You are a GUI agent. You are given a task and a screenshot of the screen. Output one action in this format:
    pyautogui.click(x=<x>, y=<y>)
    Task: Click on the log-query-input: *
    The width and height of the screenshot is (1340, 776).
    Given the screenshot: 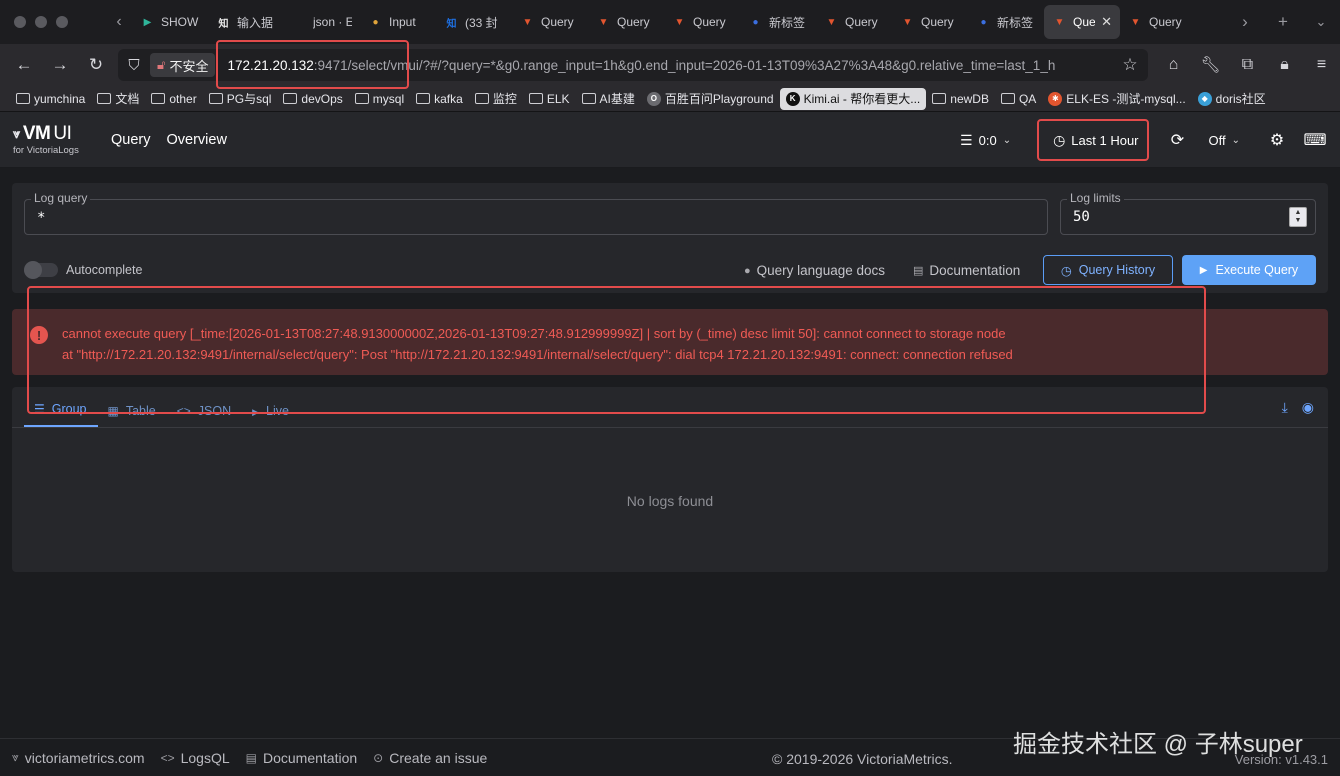 What is the action you would take?
    pyautogui.click(x=41, y=218)
    